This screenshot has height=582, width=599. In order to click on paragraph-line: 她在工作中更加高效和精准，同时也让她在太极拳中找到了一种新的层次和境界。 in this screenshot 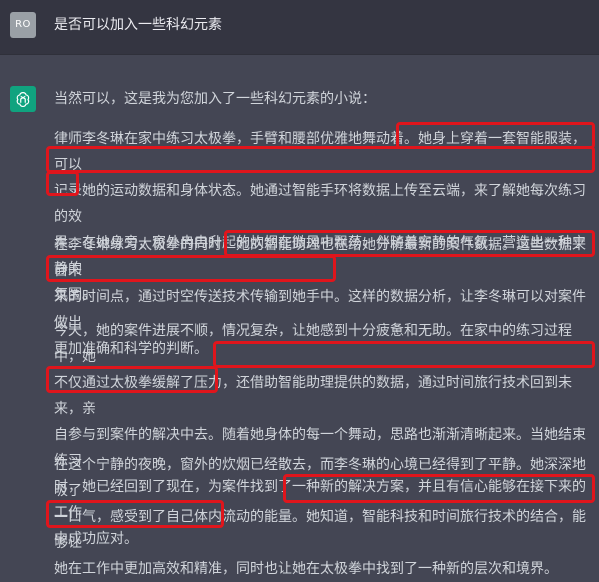, I will do `click(306, 569)`.